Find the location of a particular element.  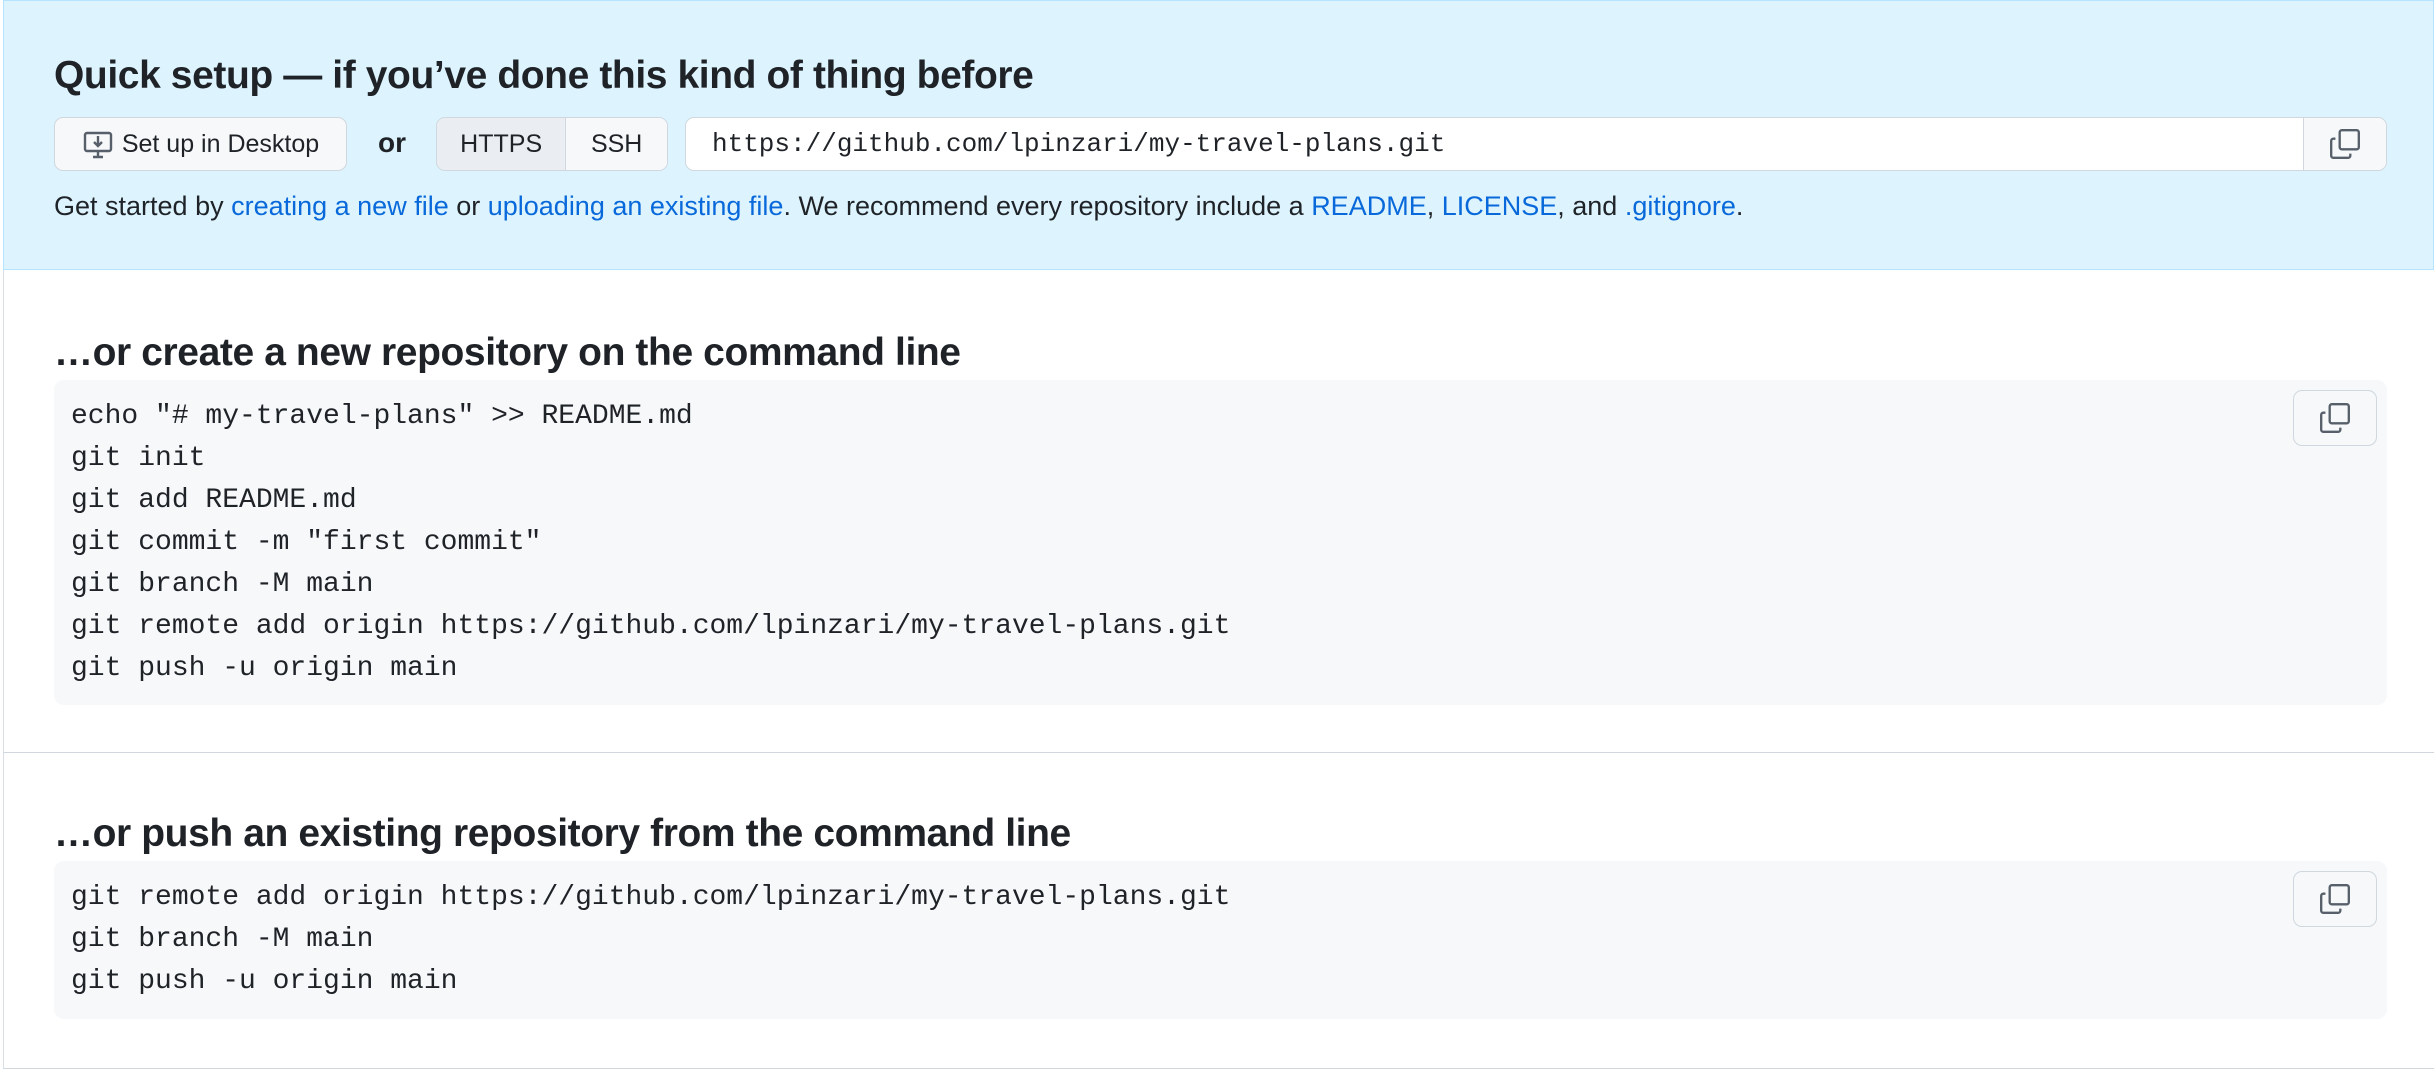

setup-desktop-button: Set up in Desktop is located at coordinates (200, 144).